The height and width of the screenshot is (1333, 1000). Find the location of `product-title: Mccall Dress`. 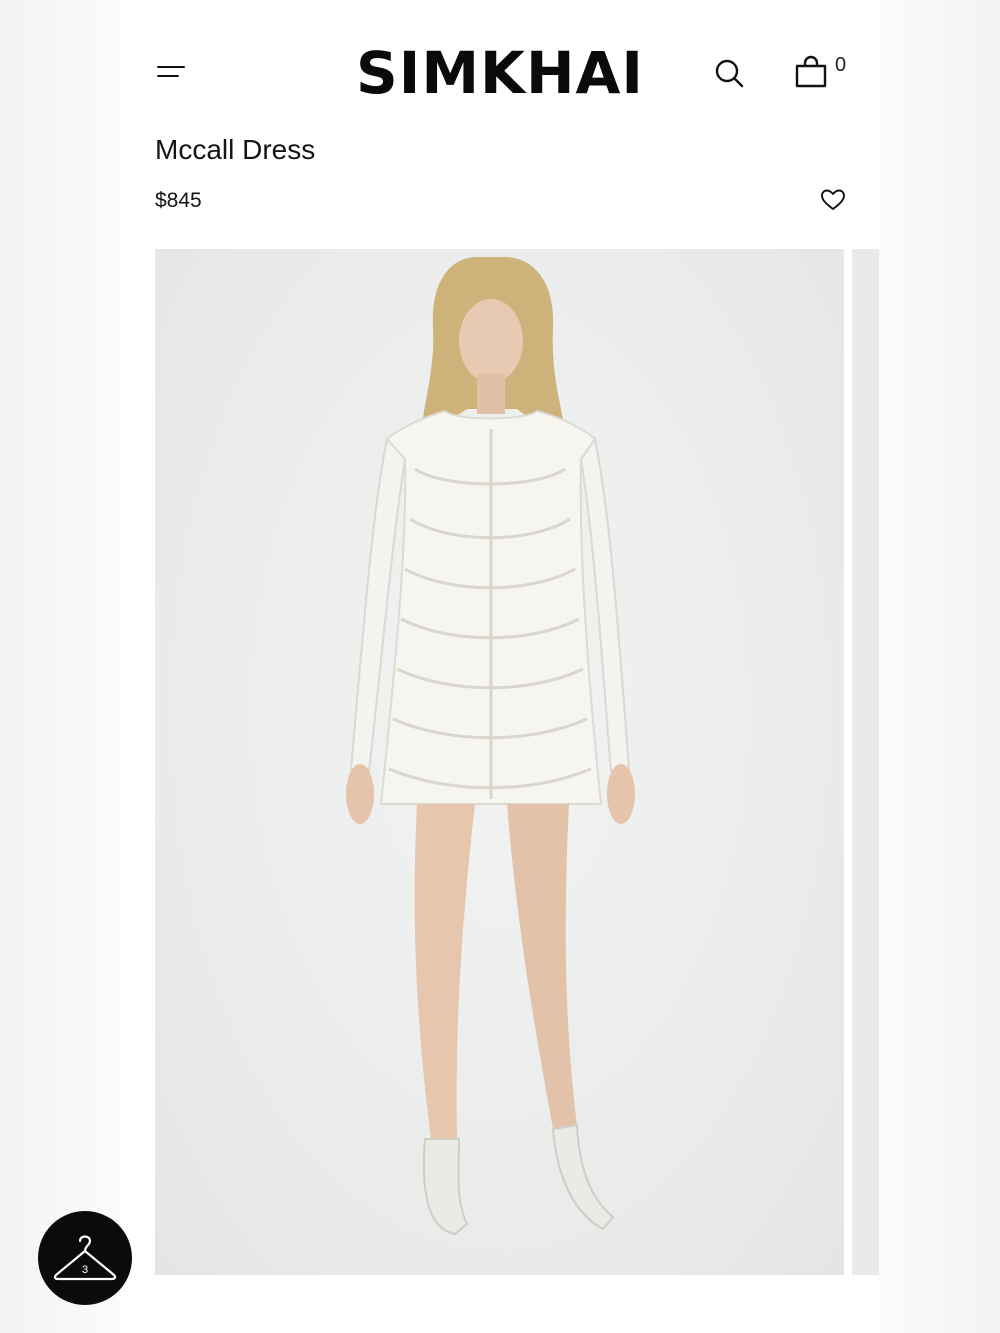

product-title: Mccall Dress is located at coordinates (235, 149).